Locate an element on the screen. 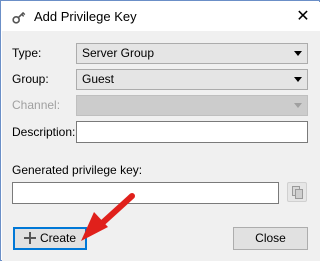 The height and width of the screenshot is (261, 320). create-button-label: Create is located at coordinates (58, 238).